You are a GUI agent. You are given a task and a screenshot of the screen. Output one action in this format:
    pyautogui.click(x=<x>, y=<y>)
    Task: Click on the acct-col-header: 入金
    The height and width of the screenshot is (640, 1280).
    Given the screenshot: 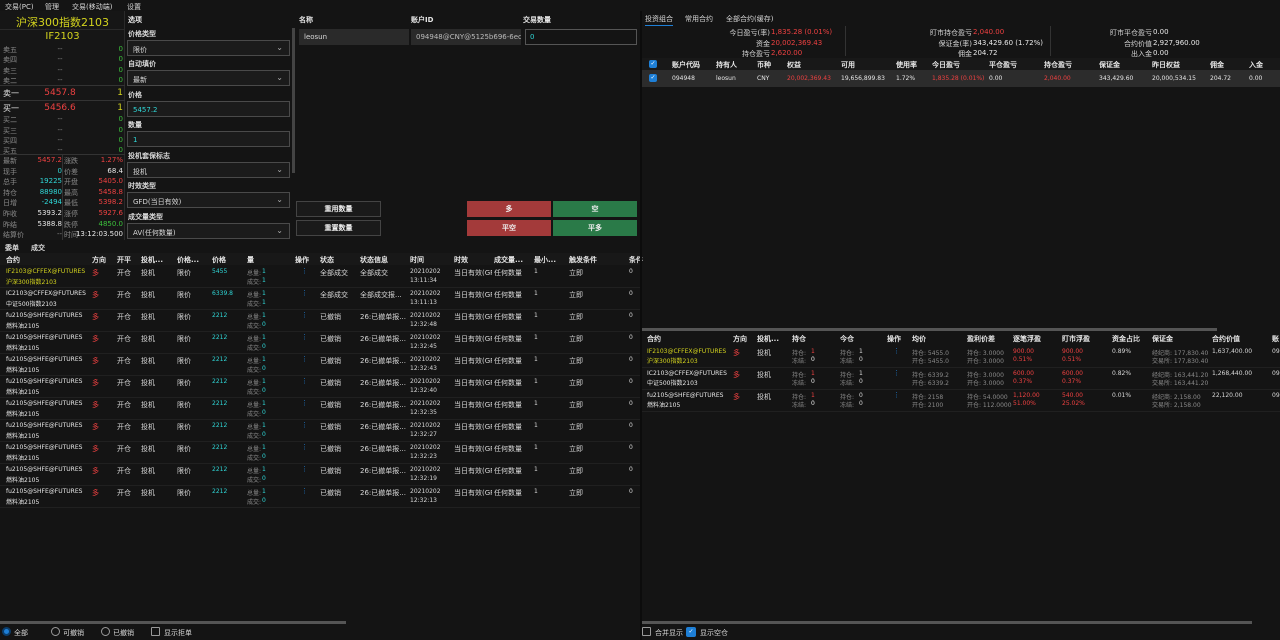 What is the action you would take?
    pyautogui.click(x=1256, y=65)
    